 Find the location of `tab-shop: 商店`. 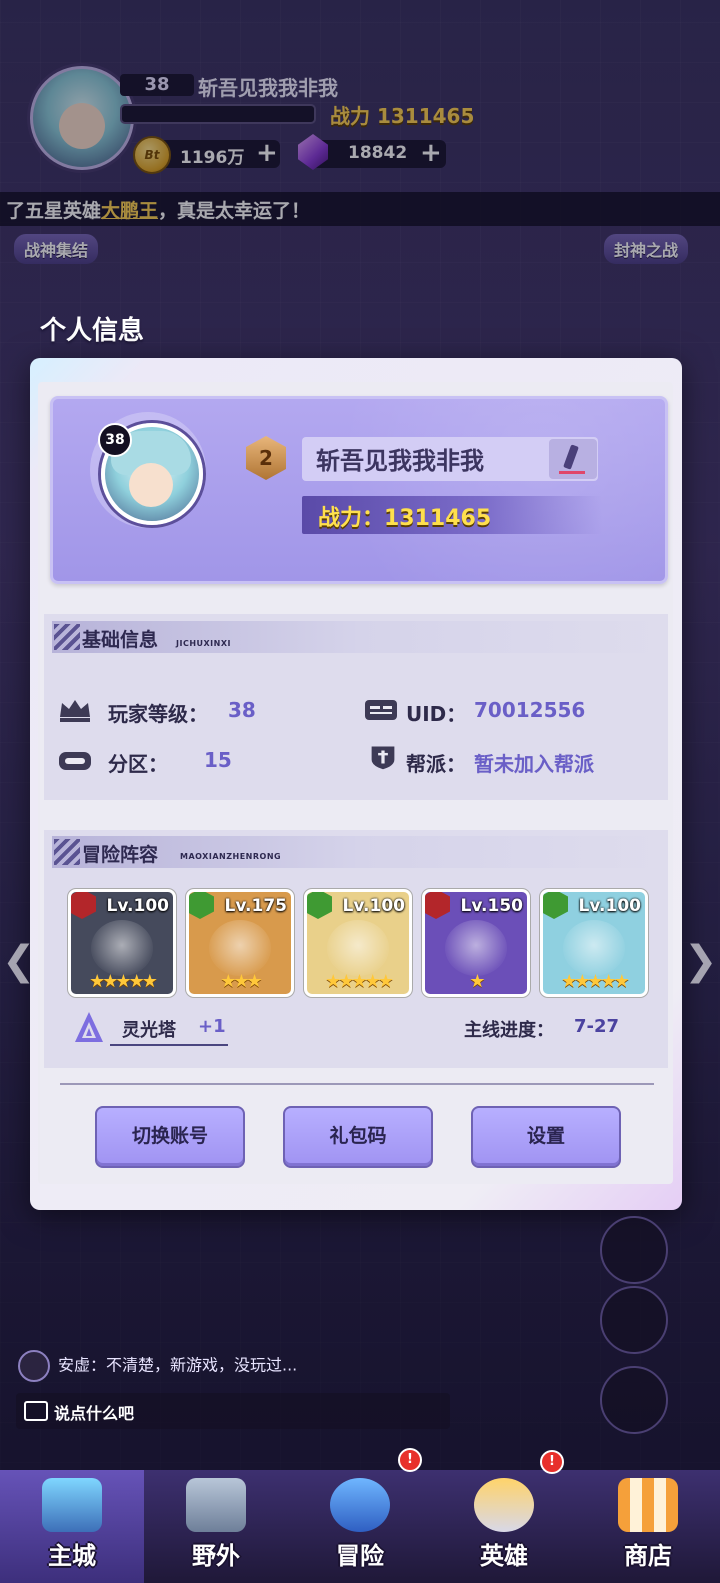

tab-shop: 商店 is located at coordinates (648, 1526).